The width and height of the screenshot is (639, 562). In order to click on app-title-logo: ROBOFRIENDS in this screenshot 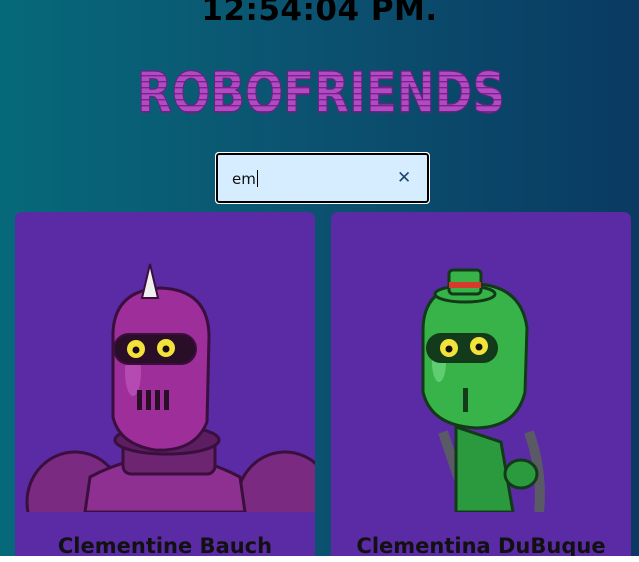, I will do `click(321, 93)`.